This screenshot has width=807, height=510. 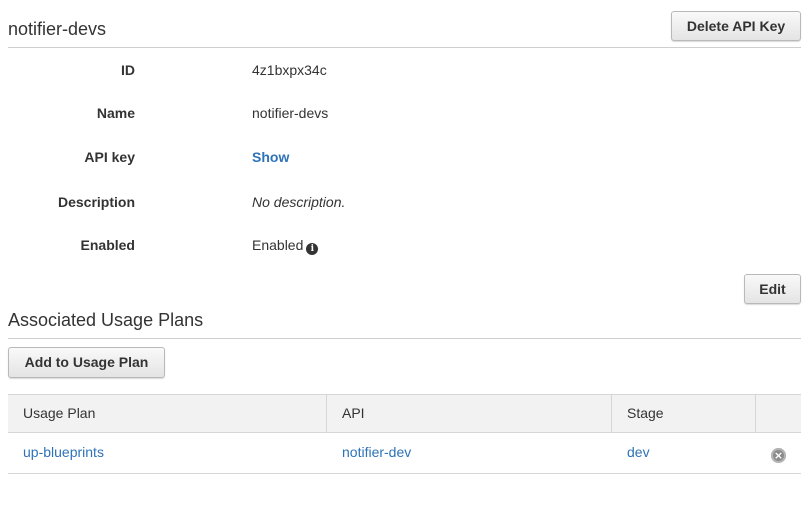 What do you see at coordinates (270, 157) in the screenshot?
I see `show-api-key-link: Show` at bounding box center [270, 157].